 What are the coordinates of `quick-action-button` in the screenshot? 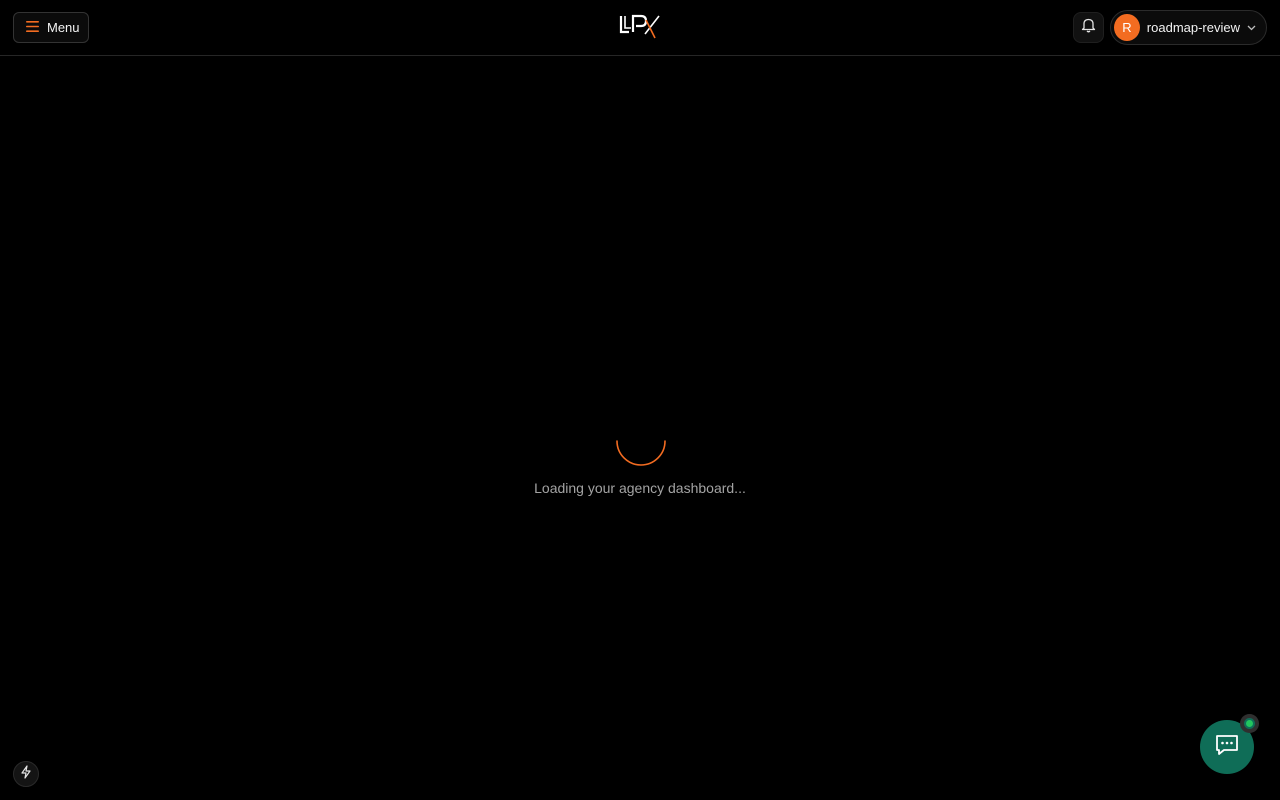 It's located at (26, 774).